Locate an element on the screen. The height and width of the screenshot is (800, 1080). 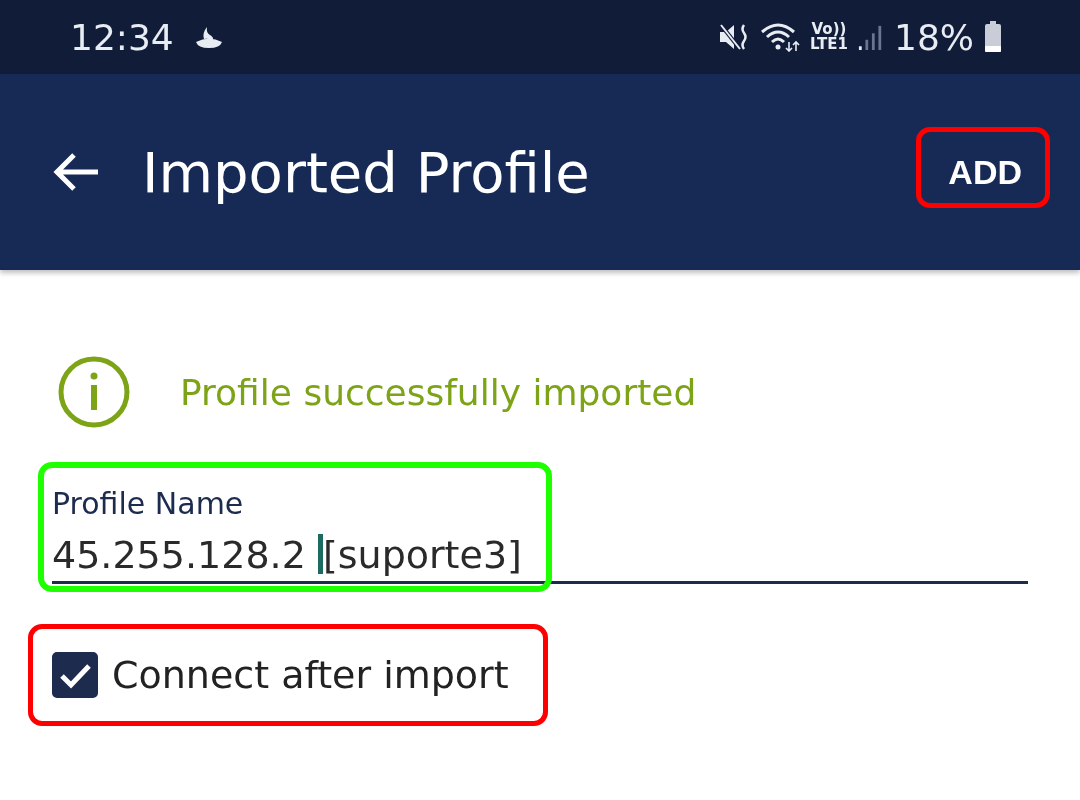
wifi-icon is located at coordinates (780, 37).